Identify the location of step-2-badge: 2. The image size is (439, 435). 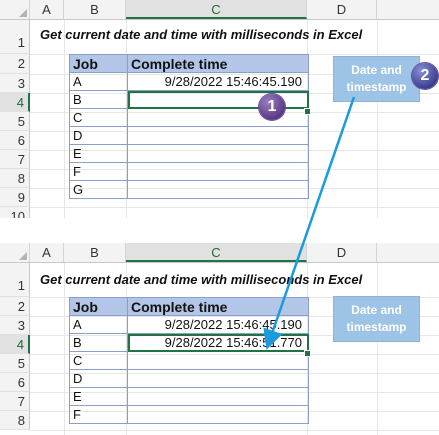
(425, 76).